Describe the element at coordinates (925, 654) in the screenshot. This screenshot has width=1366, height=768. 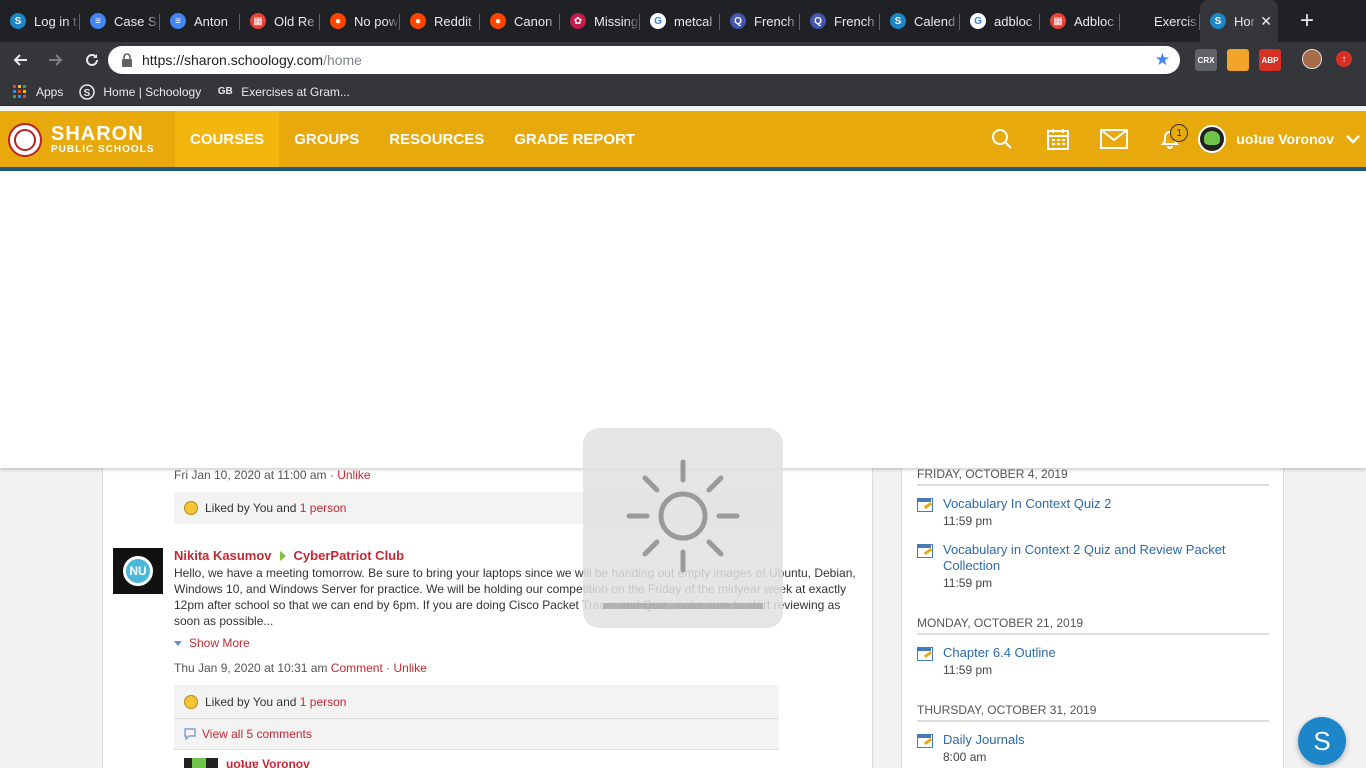
I see `assignment-icon` at that location.